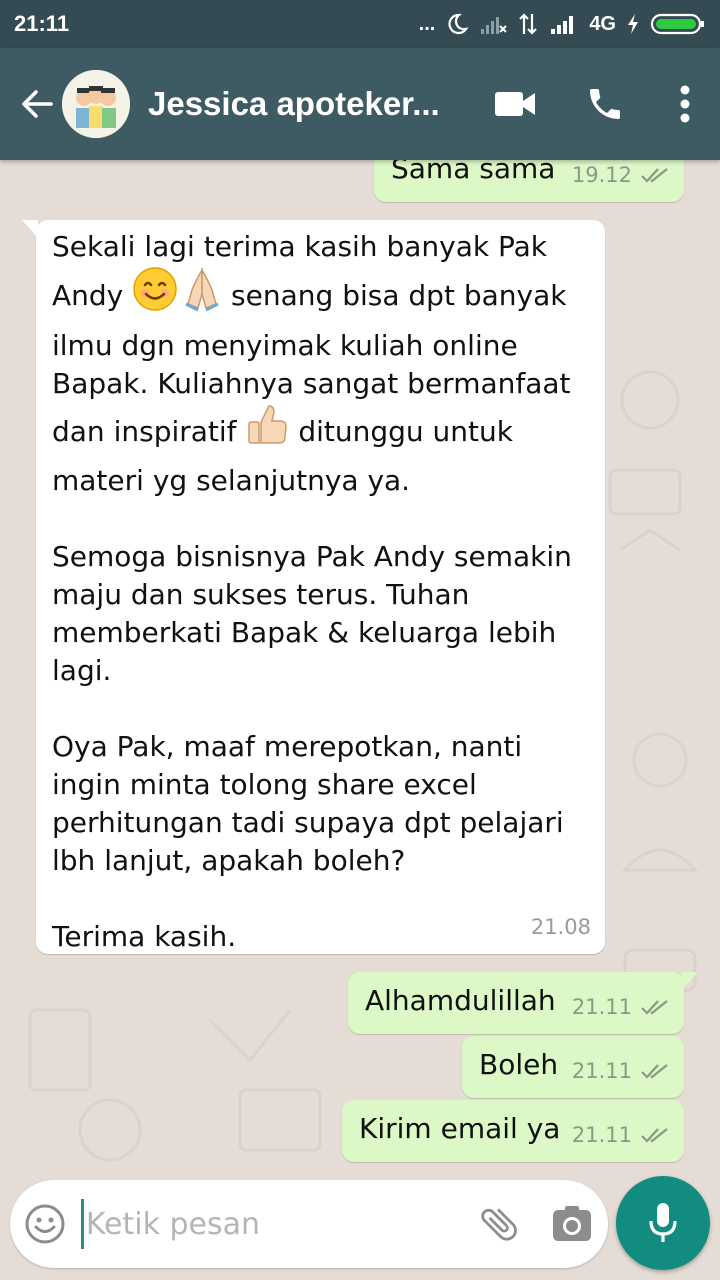 The height and width of the screenshot is (1280, 720). Describe the element at coordinates (677, 24) in the screenshot. I see `battery-icon` at that location.